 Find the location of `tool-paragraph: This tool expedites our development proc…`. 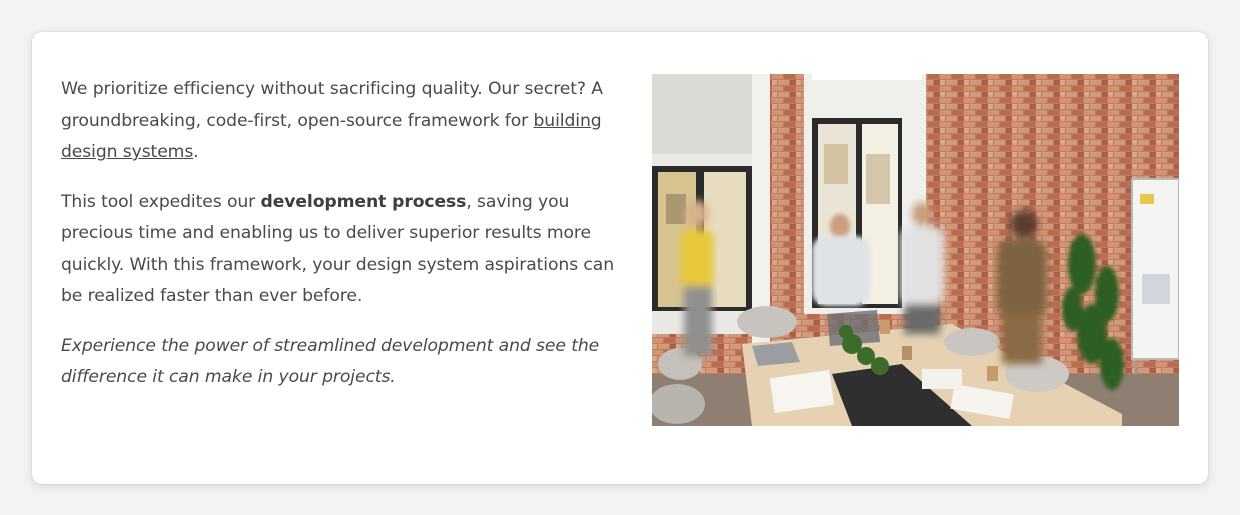

tool-paragraph: This tool expedites our development proc… is located at coordinates (343, 250).